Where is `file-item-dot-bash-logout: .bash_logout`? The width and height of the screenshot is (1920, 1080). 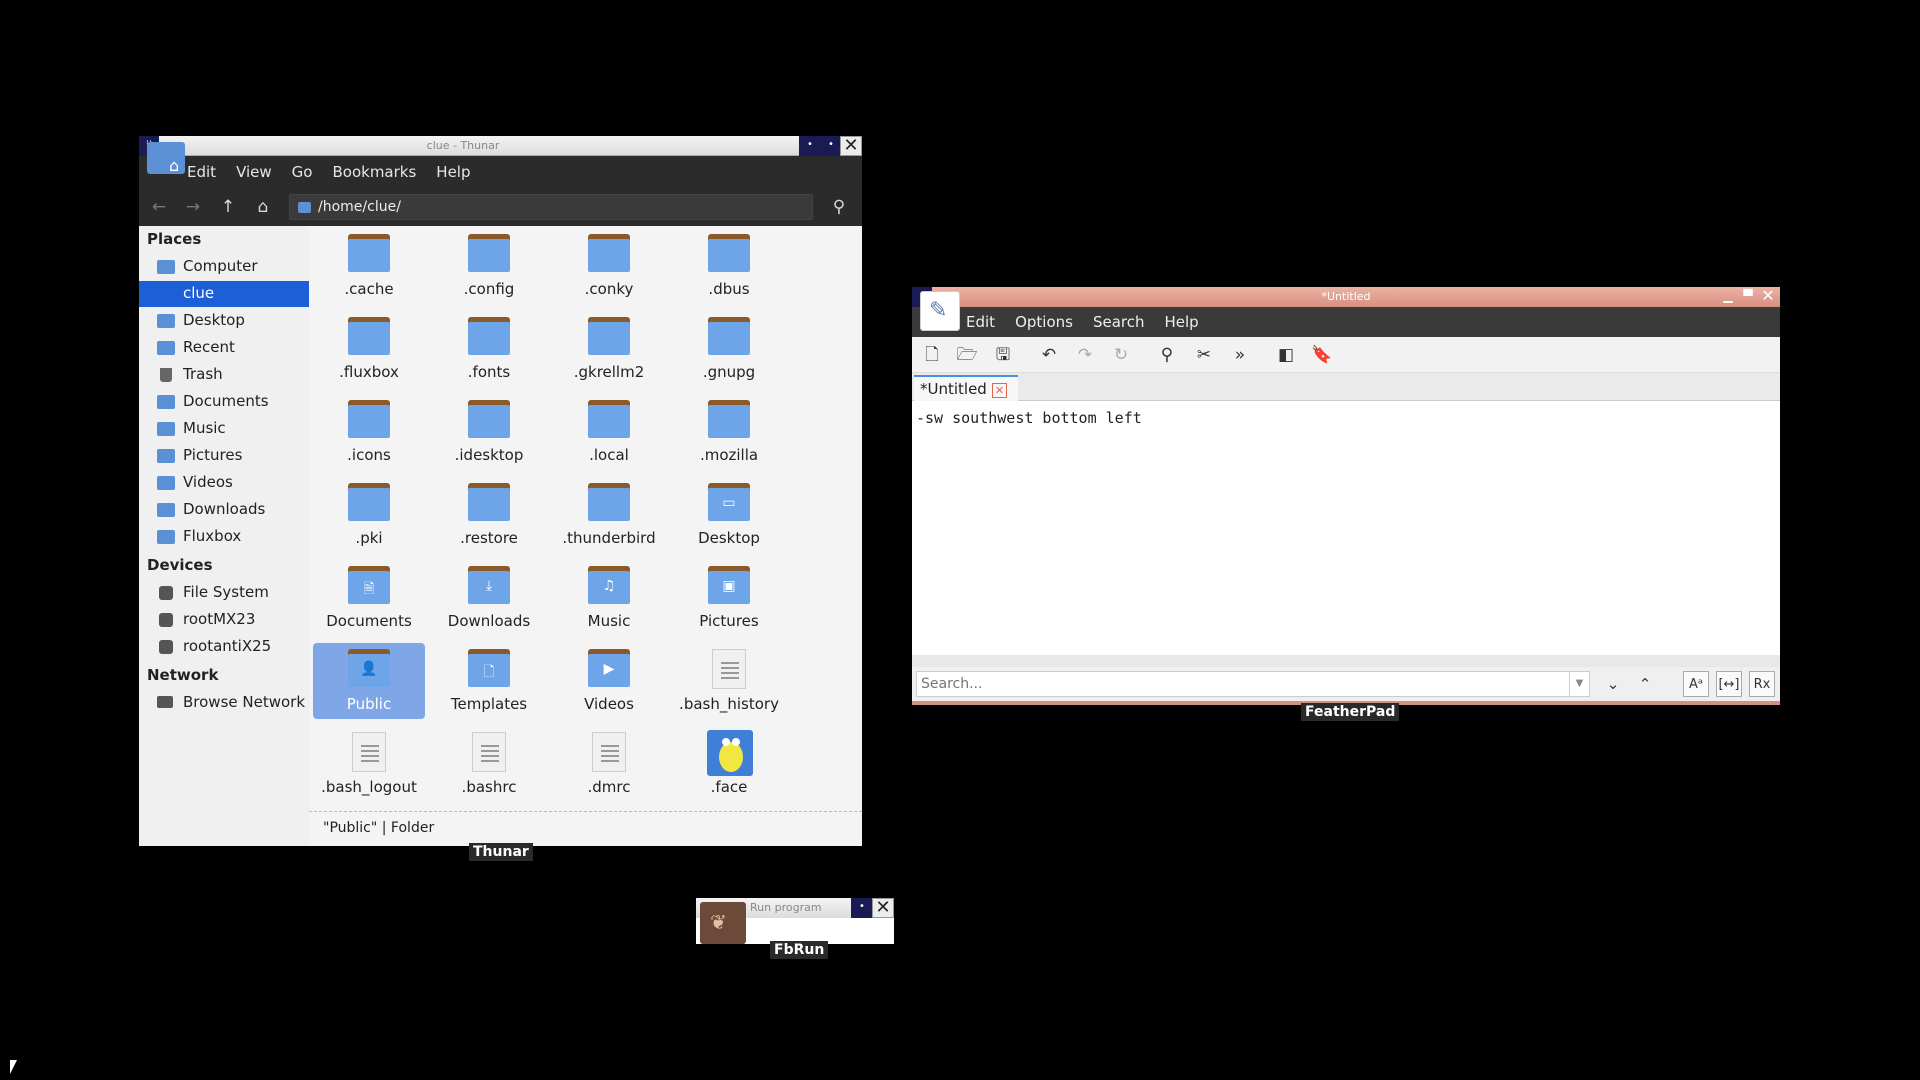
file-item-dot-bash-logout: .bash_logout is located at coordinates (369, 764).